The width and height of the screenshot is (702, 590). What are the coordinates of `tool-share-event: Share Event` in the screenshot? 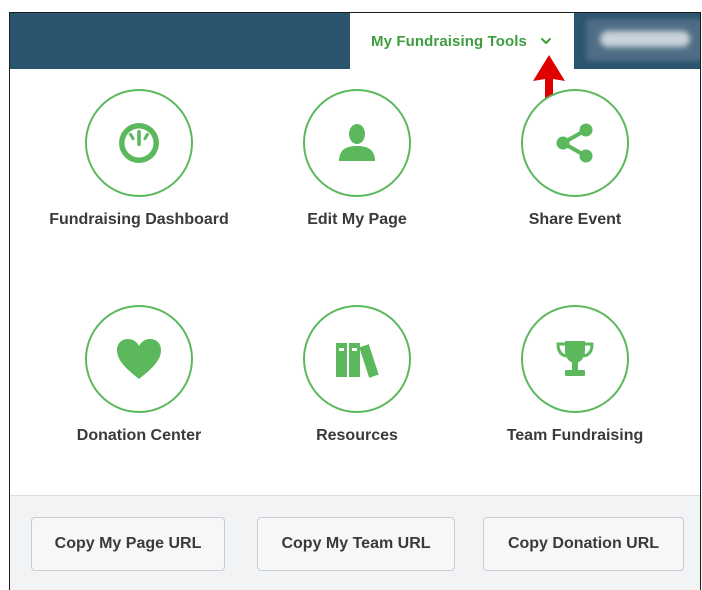 It's located at (575, 159).